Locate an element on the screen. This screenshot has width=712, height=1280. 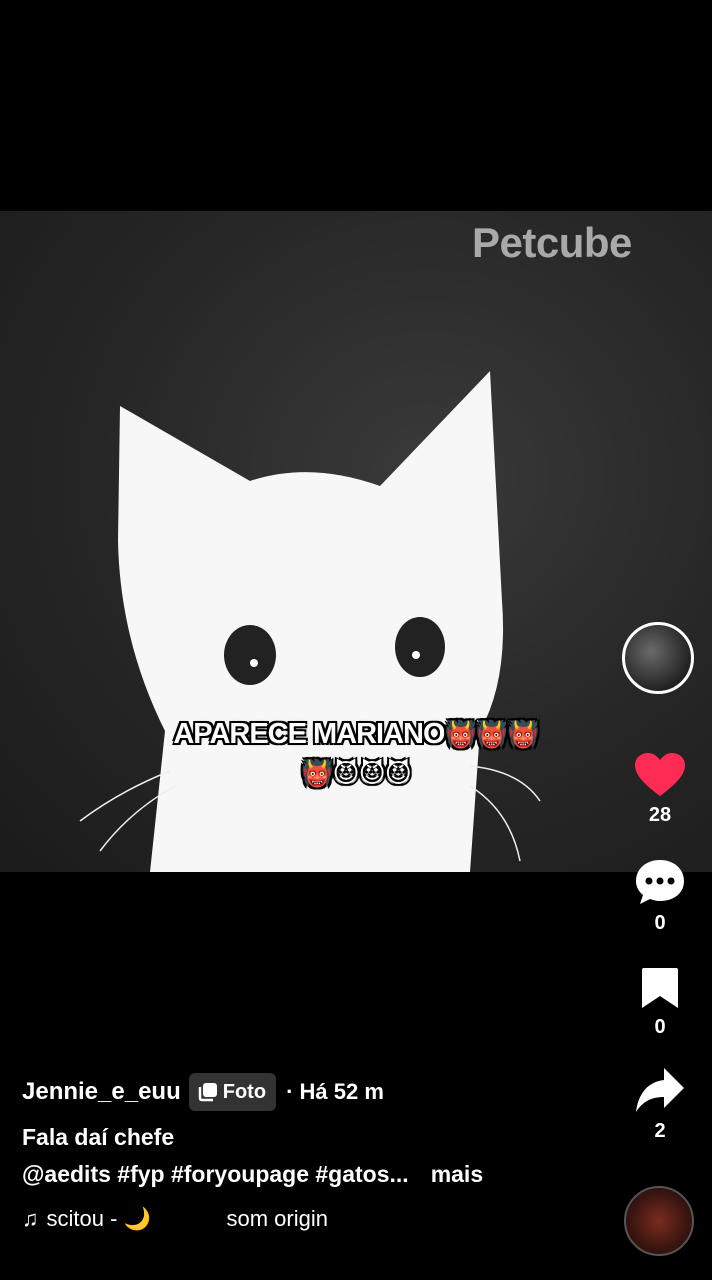
comment-button: 0 is located at coordinates (660, 896).